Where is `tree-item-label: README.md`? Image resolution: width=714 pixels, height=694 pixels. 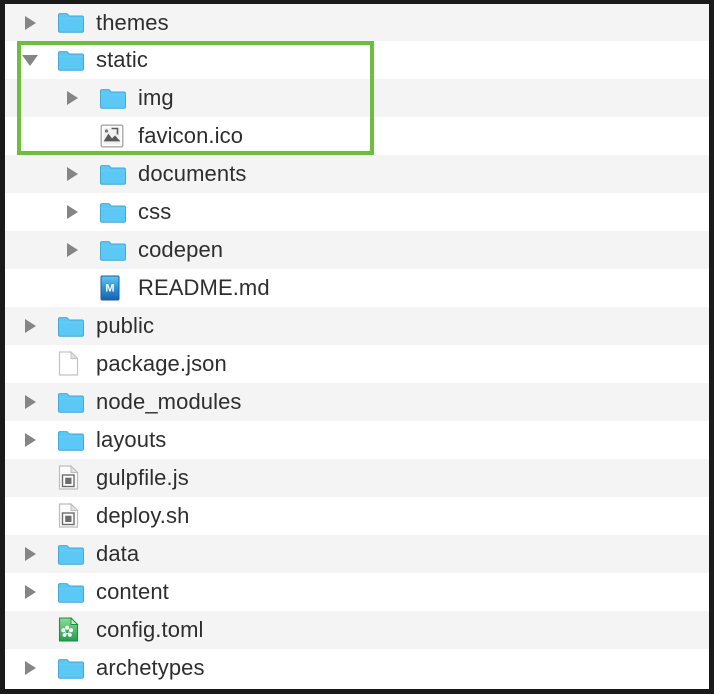 tree-item-label: README.md is located at coordinates (204, 287).